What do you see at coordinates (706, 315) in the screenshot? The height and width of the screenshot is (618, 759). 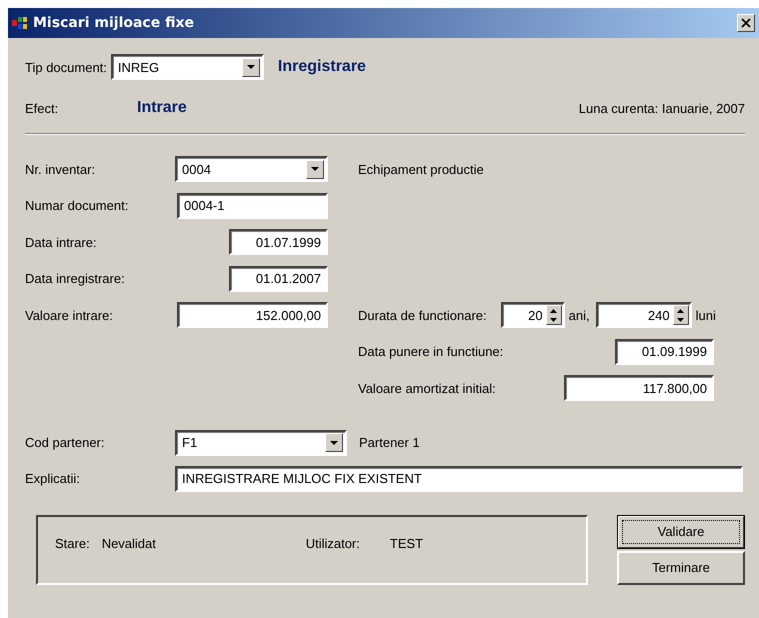 I see `unit-label: luni` at bounding box center [706, 315].